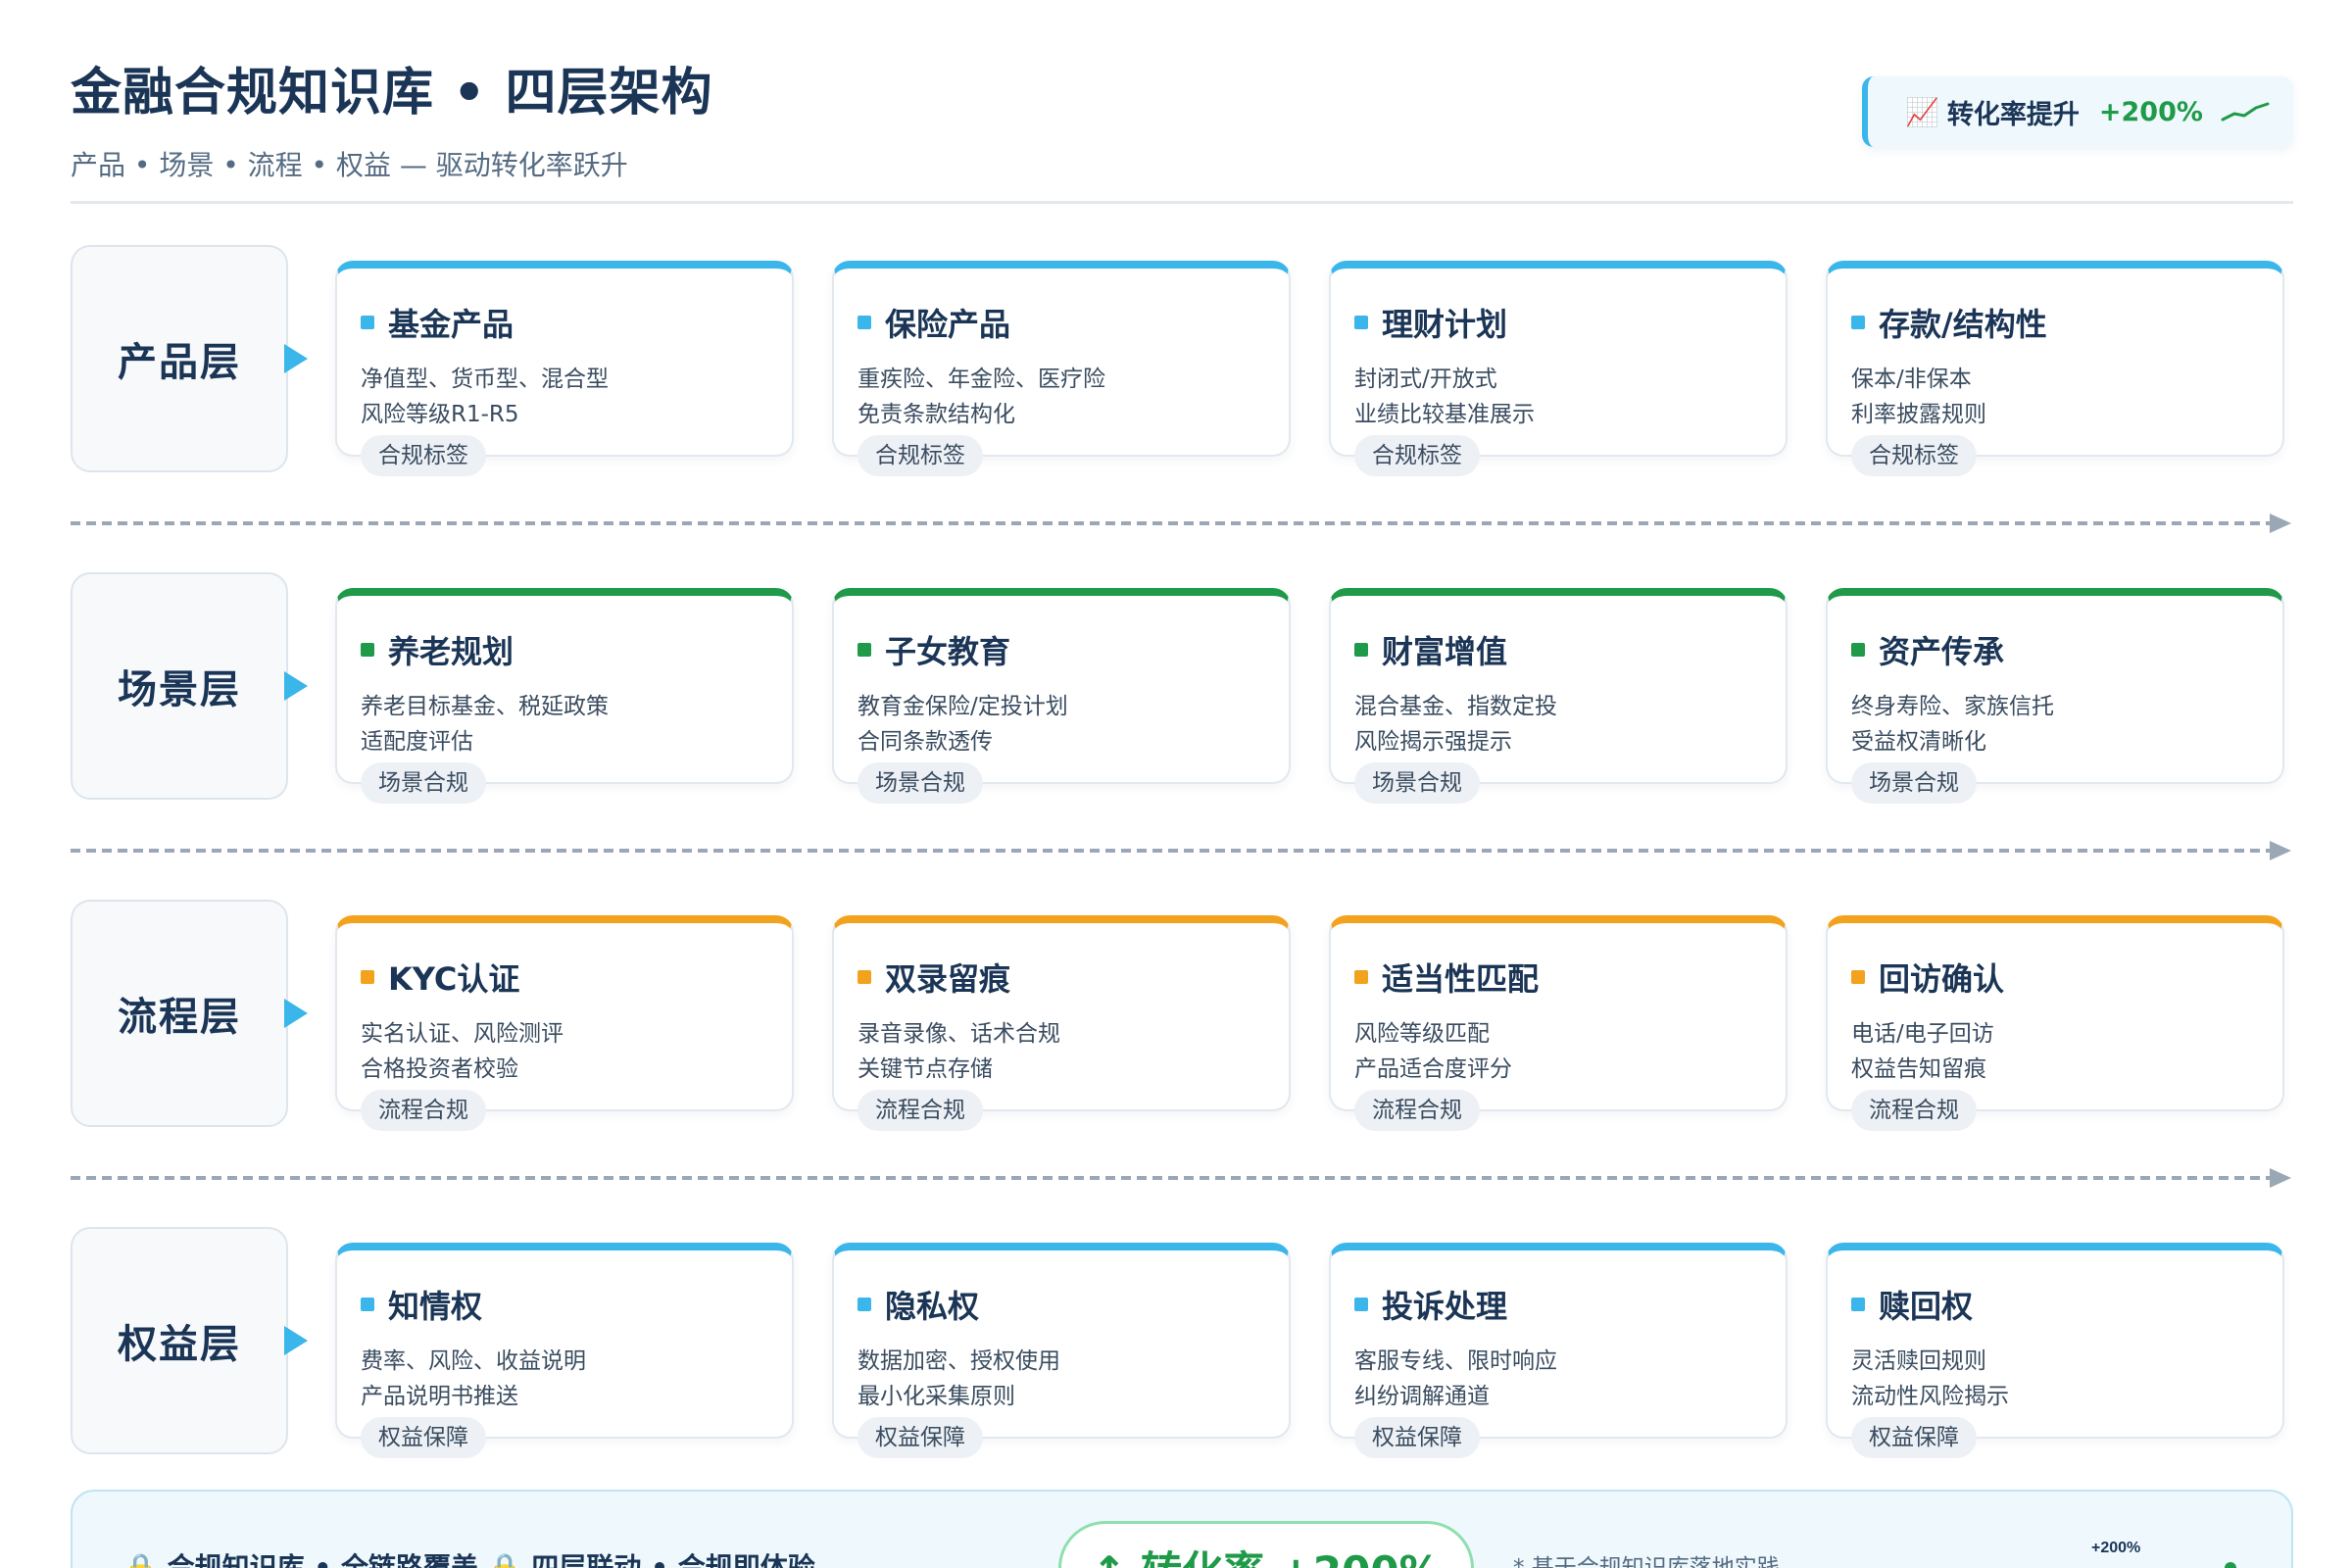 This screenshot has height=1568, width=2352. Describe the element at coordinates (925, 1069) in the screenshot. I see `card-desc: 关键节点存储` at that location.